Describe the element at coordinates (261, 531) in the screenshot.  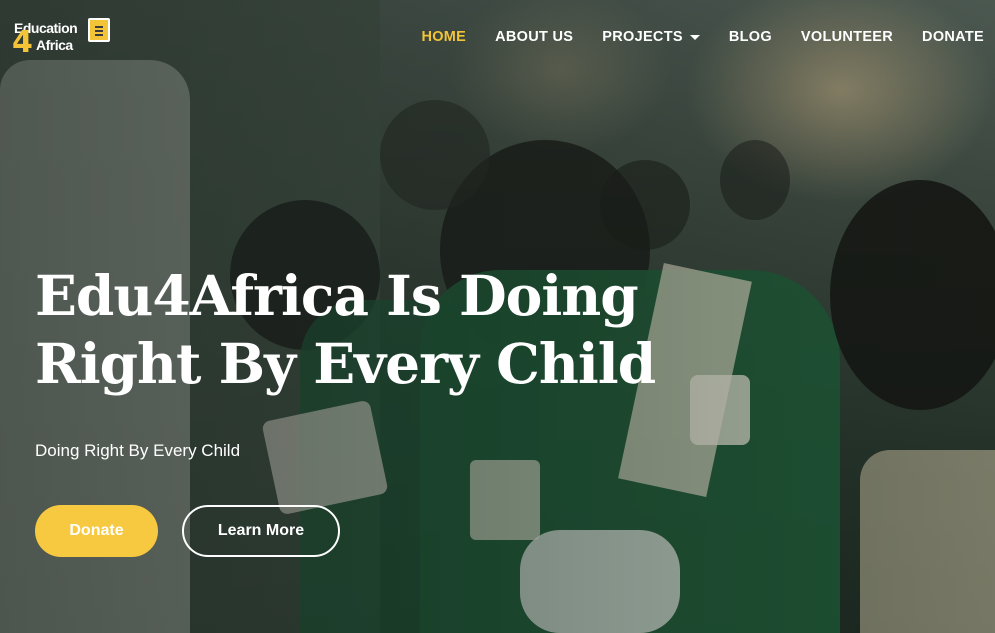
I see `learn-more-button: Learn More` at that location.